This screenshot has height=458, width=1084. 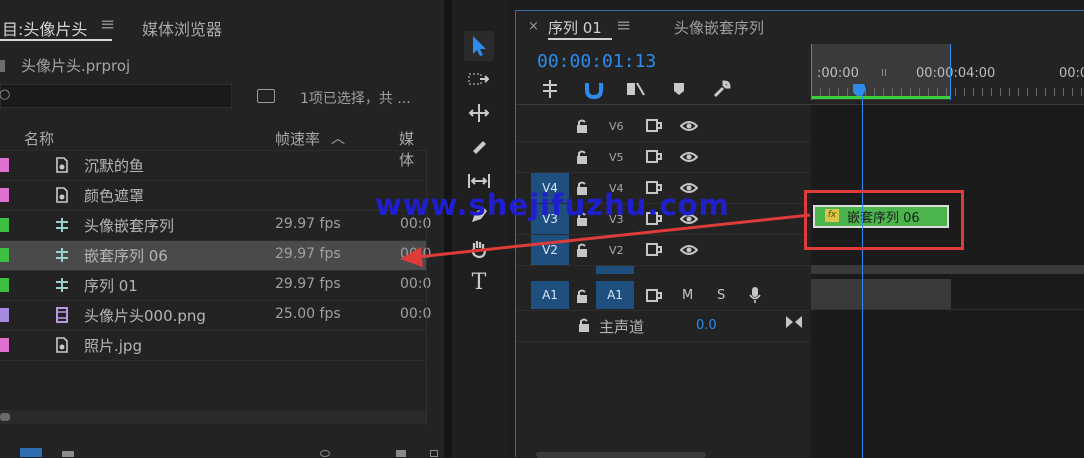 I want to click on item-name: 嵌套序列 06, so click(x=126, y=256).